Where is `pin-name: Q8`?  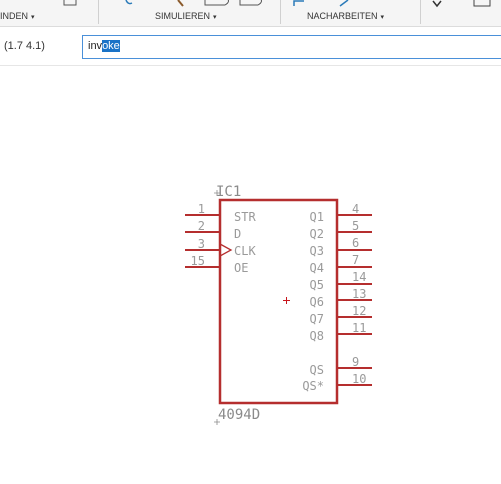 pin-name: Q8 is located at coordinates (317, 336).